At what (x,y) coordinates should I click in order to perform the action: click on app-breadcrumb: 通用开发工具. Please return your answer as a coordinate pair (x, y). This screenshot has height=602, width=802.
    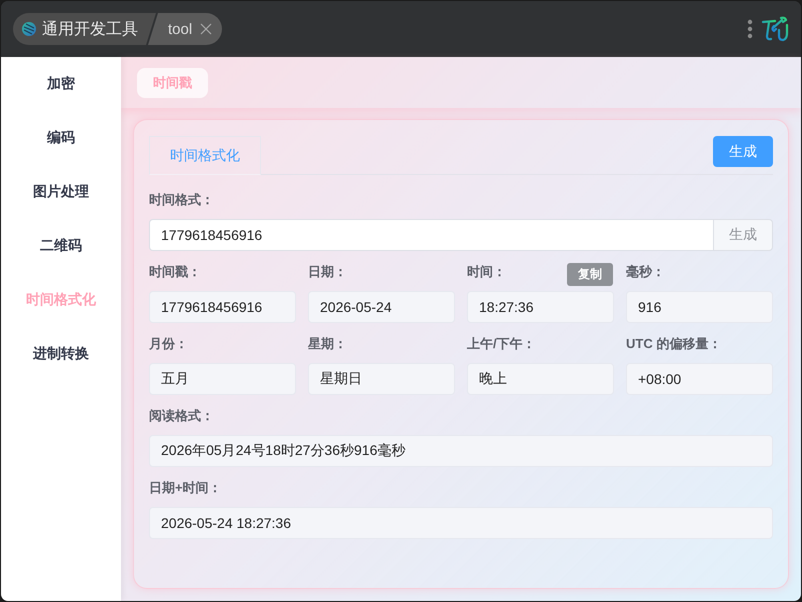
    Looking at the image, I should click on (84, 29).